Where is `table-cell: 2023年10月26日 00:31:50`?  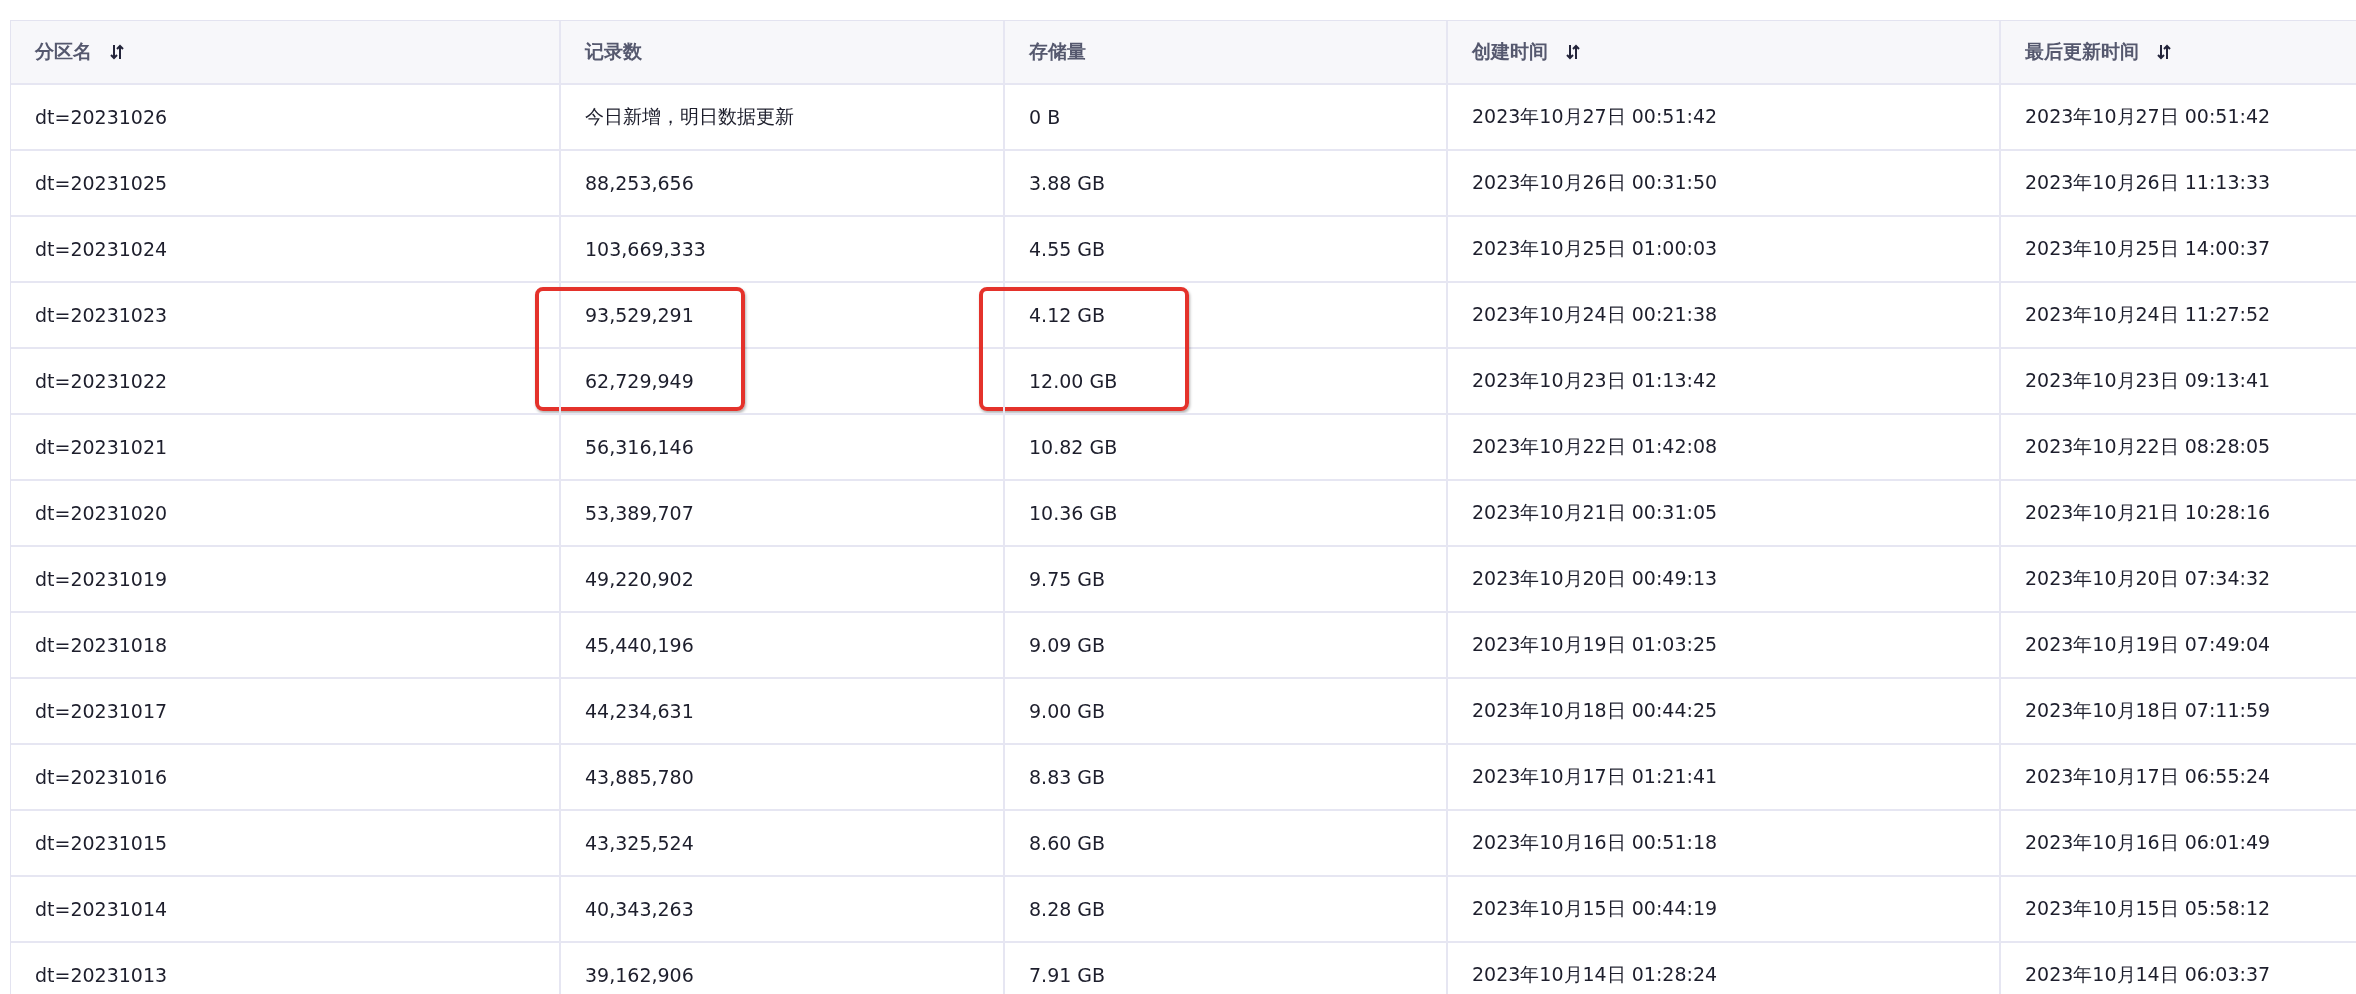 table-cell: 2023年10月26日 00:31:50 is located at coordinates (1724, 184).